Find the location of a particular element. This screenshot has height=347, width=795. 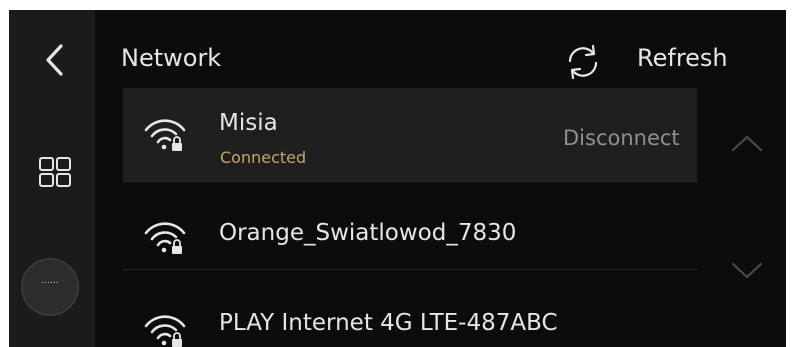

apps-grid-button is located at coordinates (55, 172).